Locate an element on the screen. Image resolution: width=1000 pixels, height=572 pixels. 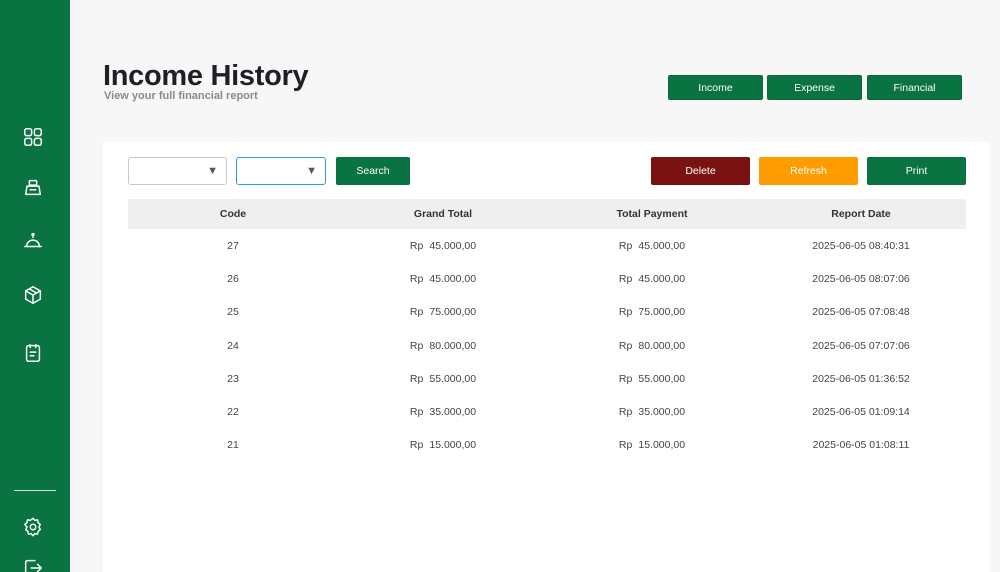
column-header-grand-total: Grand Total is located at coordinates (443, 214).